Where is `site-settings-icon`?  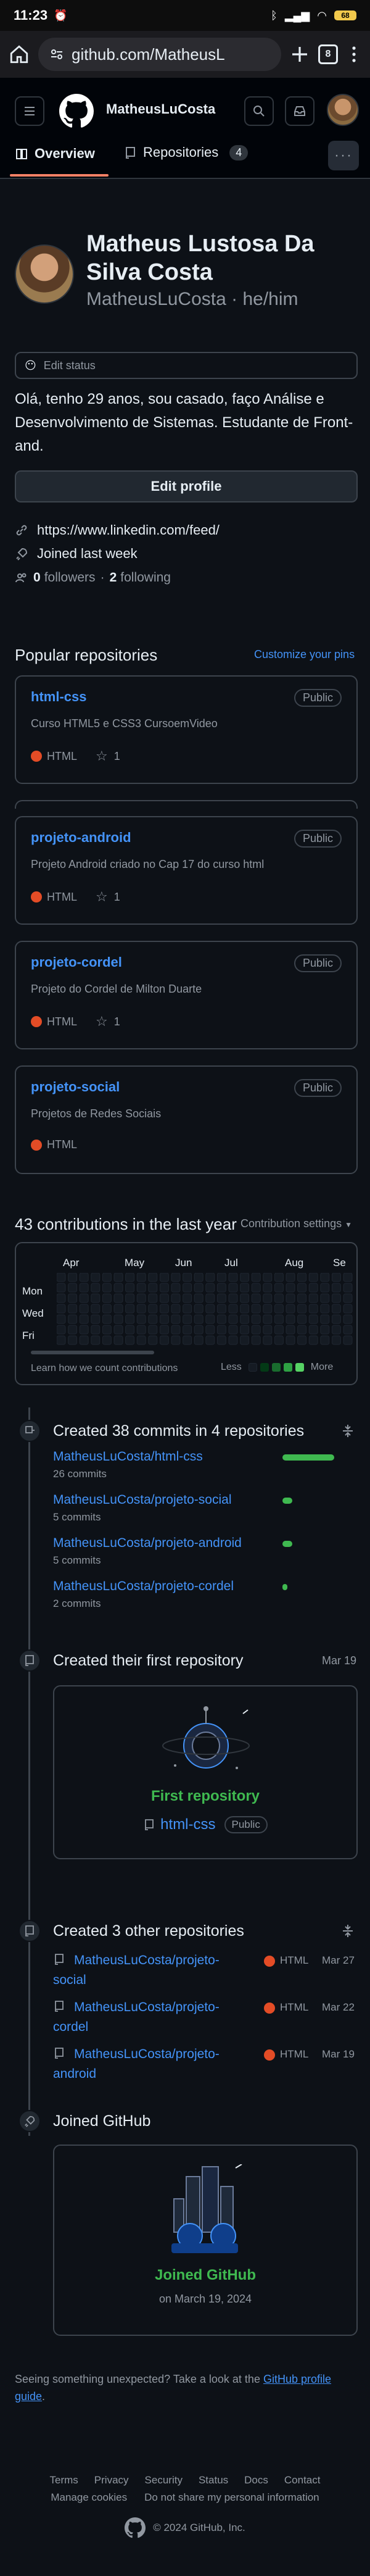 site-settings-icon is located at coordinates (57, 55).